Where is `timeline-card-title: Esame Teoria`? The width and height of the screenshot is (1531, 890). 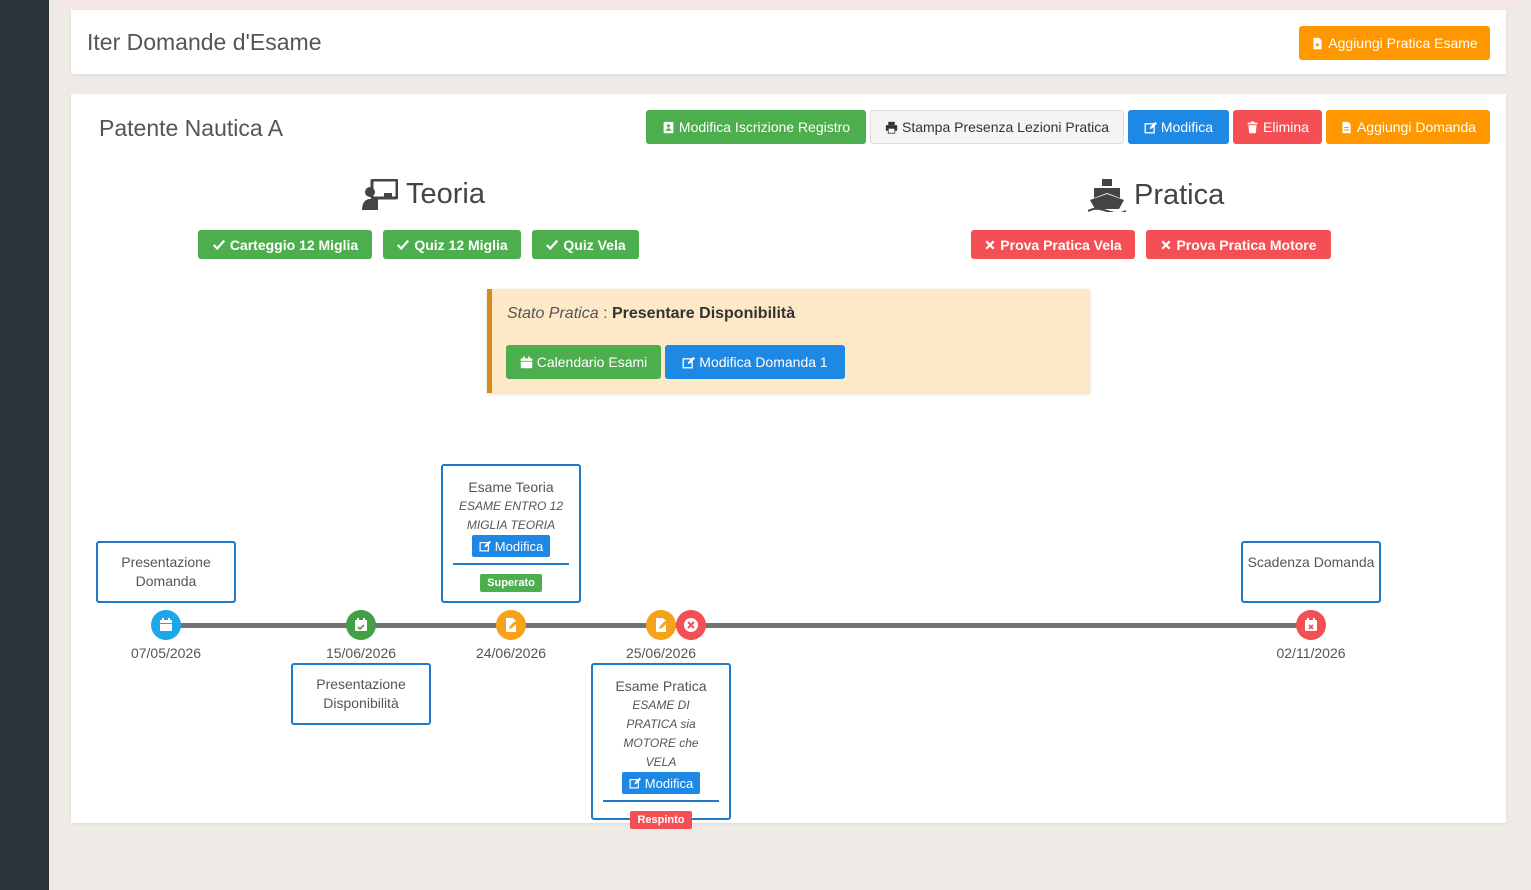
timeline-card-title: Esame Teoria is located at coordinates (511, 487).